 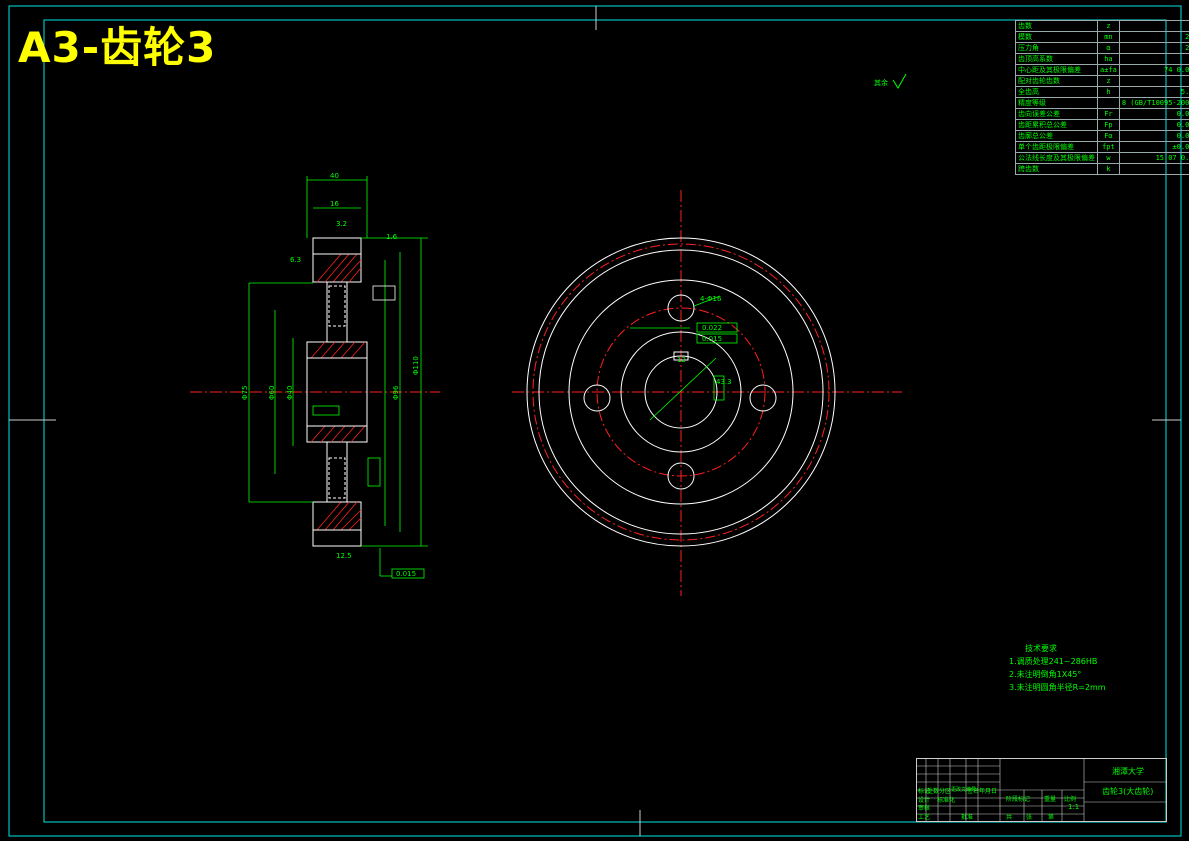 I want to click on dim-dia-bore: Φ40, so click(x=290, y=392).